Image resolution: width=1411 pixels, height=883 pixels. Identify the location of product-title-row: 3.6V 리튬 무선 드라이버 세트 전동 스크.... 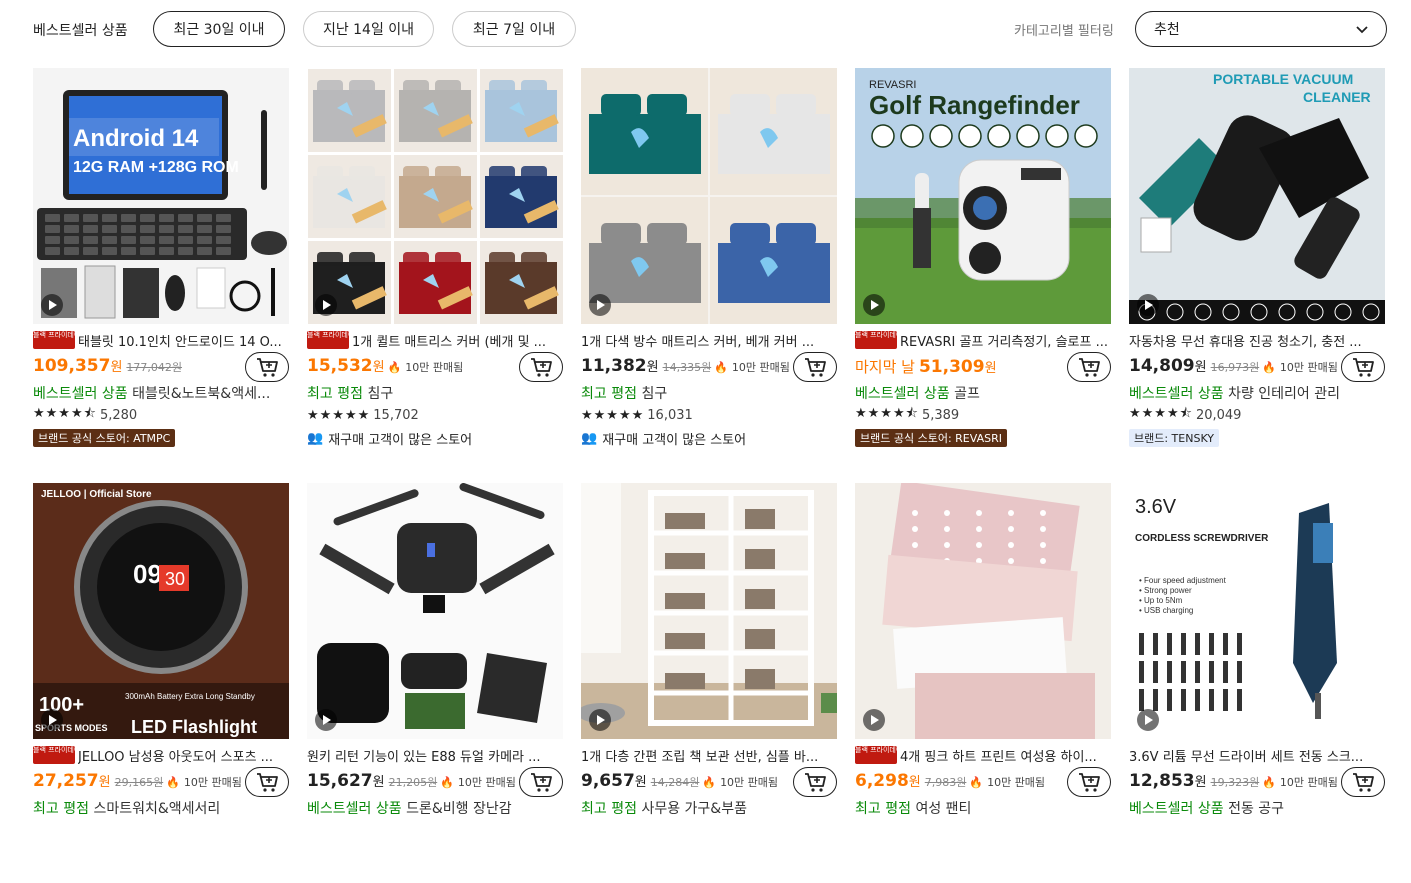
(1257, 755).